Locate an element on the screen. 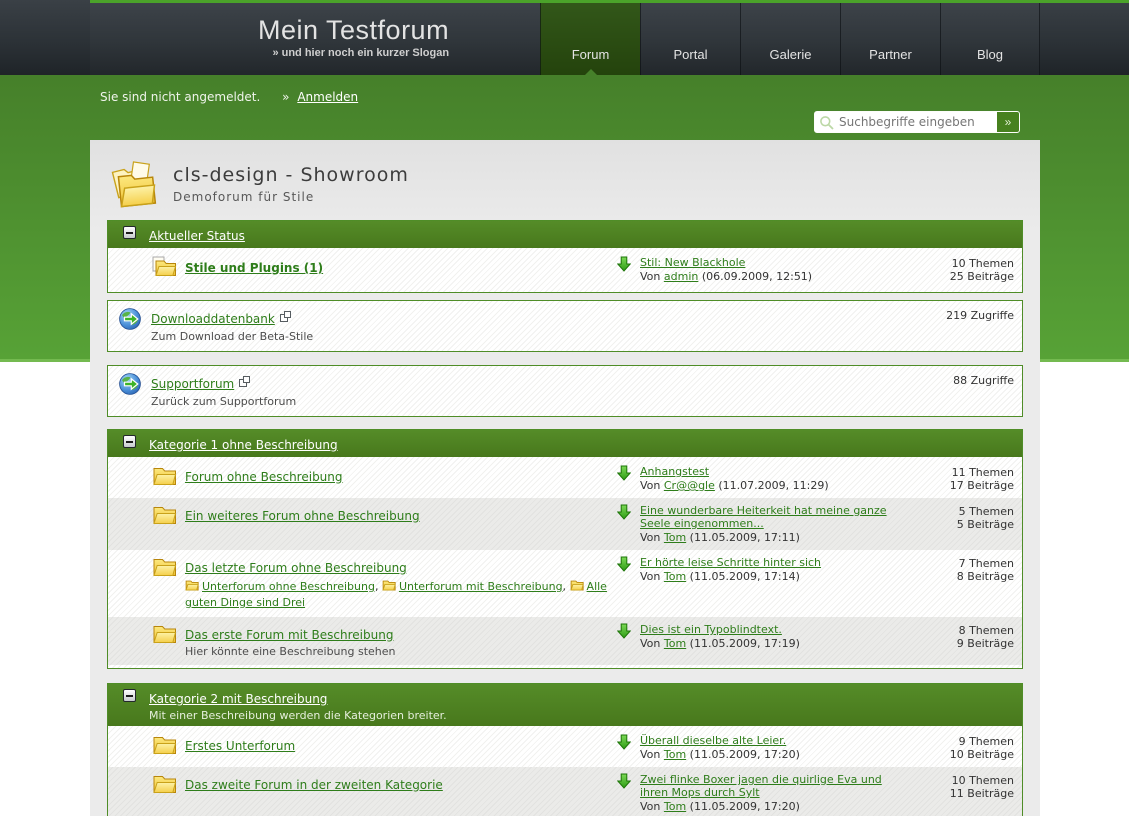 The image size is (1129, 816). forum-link: Das erste Forum mit Beschreibung is located at coordinates (289, 635).